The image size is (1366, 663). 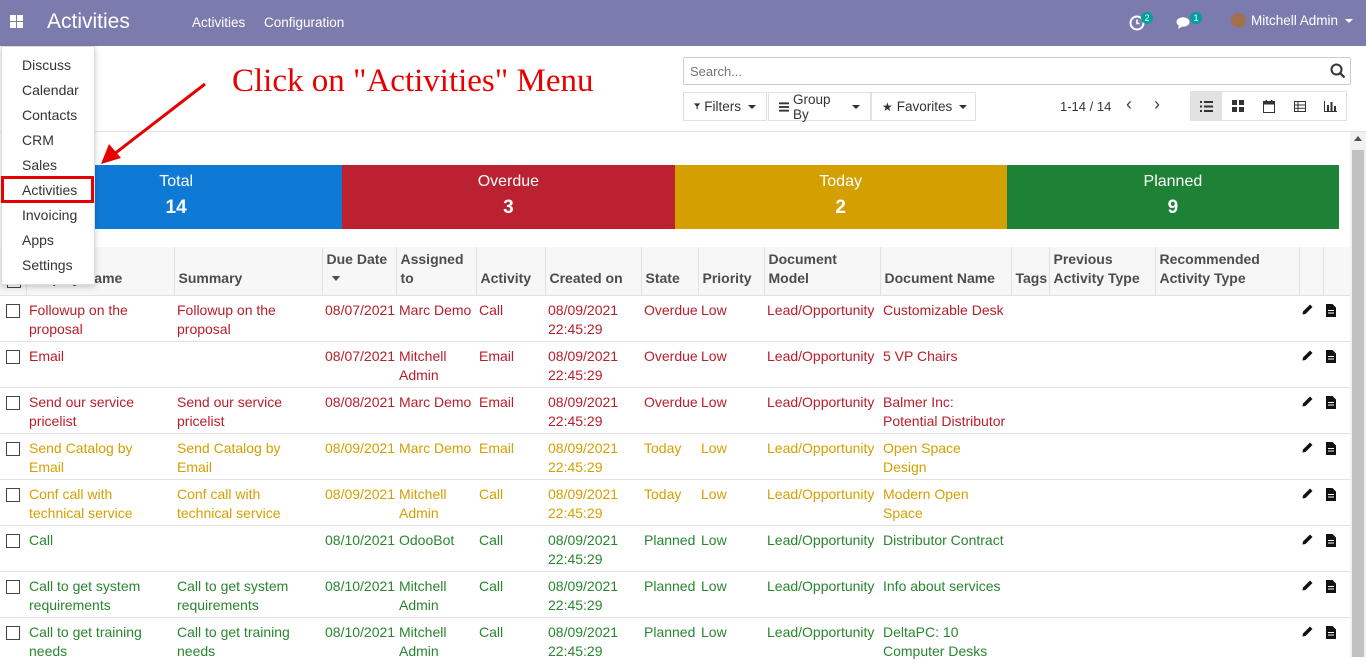 What do you see at coordinates (1029, 271) in the screenshot?
I see `col-tags: Tags` at bounding box center [1029, 271].